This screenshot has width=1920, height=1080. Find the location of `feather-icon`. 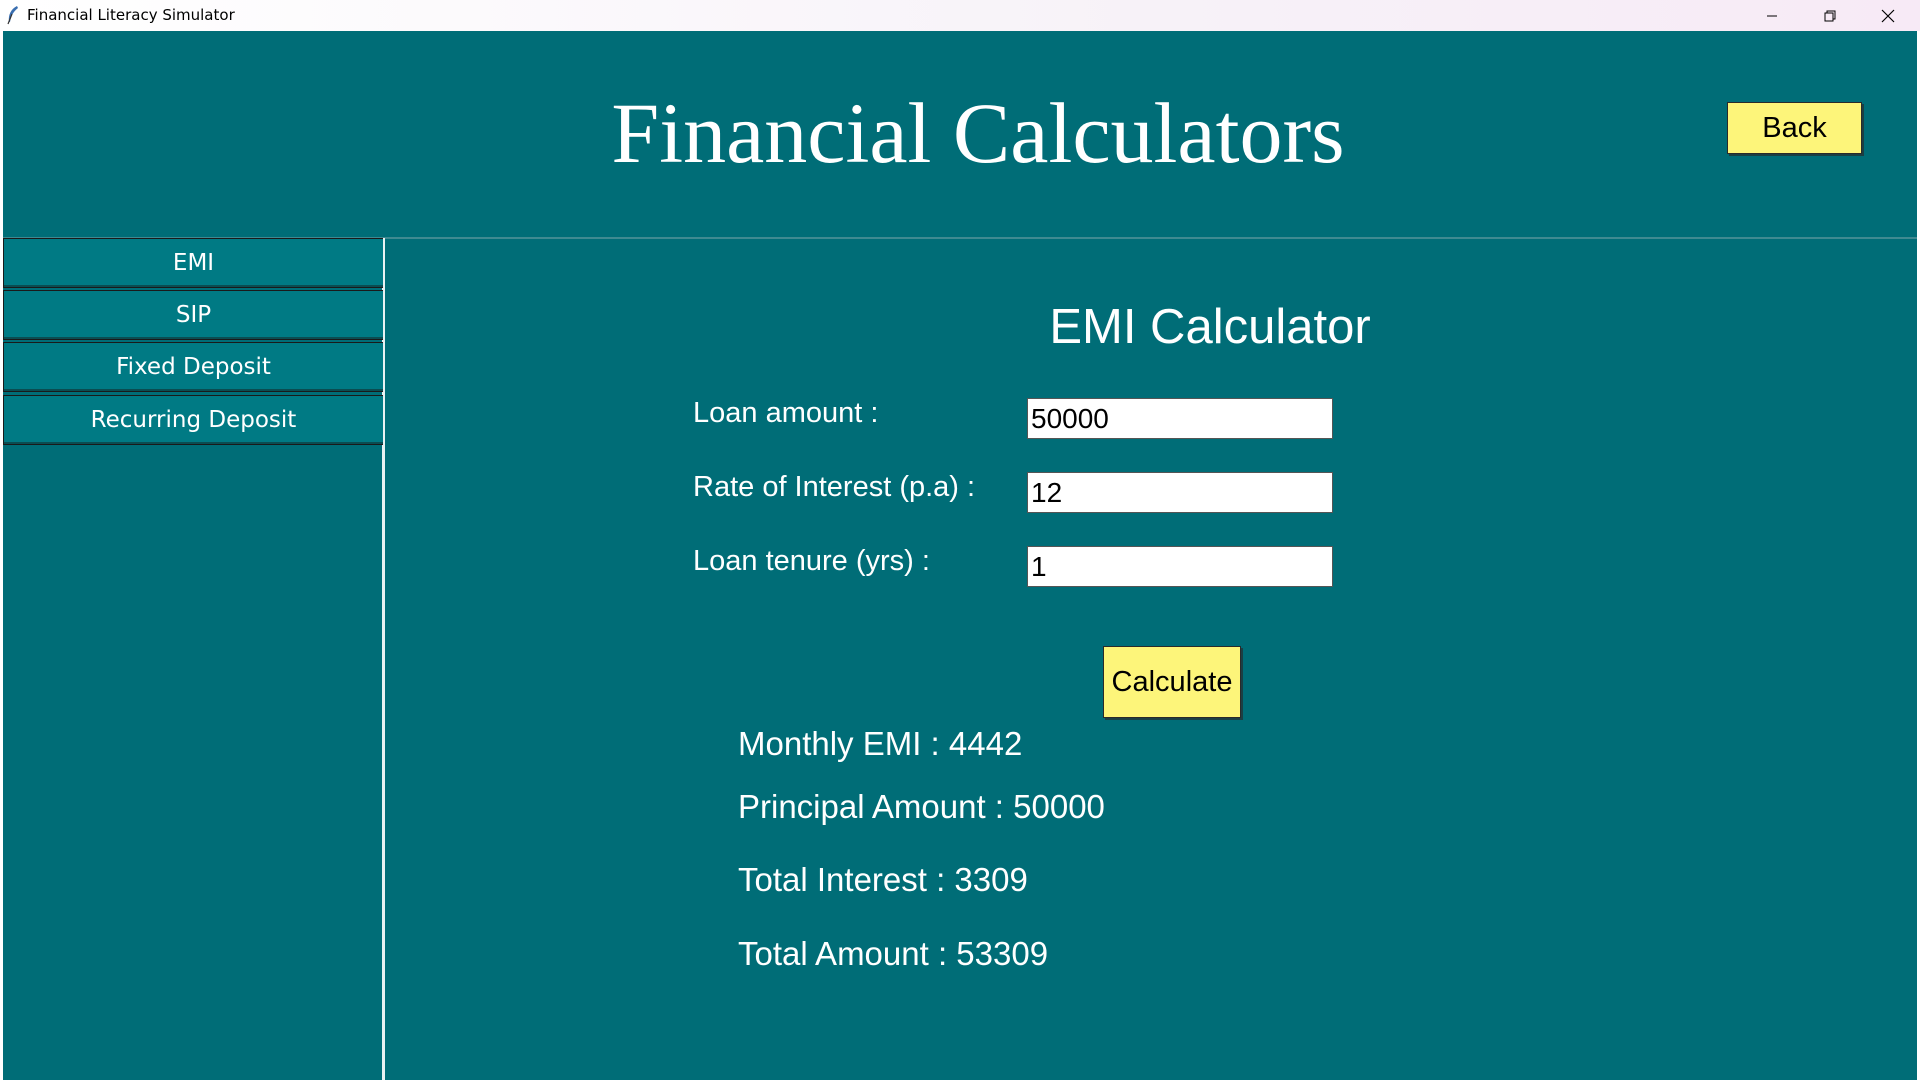

feather-icon is located at coordinates (12, 15).